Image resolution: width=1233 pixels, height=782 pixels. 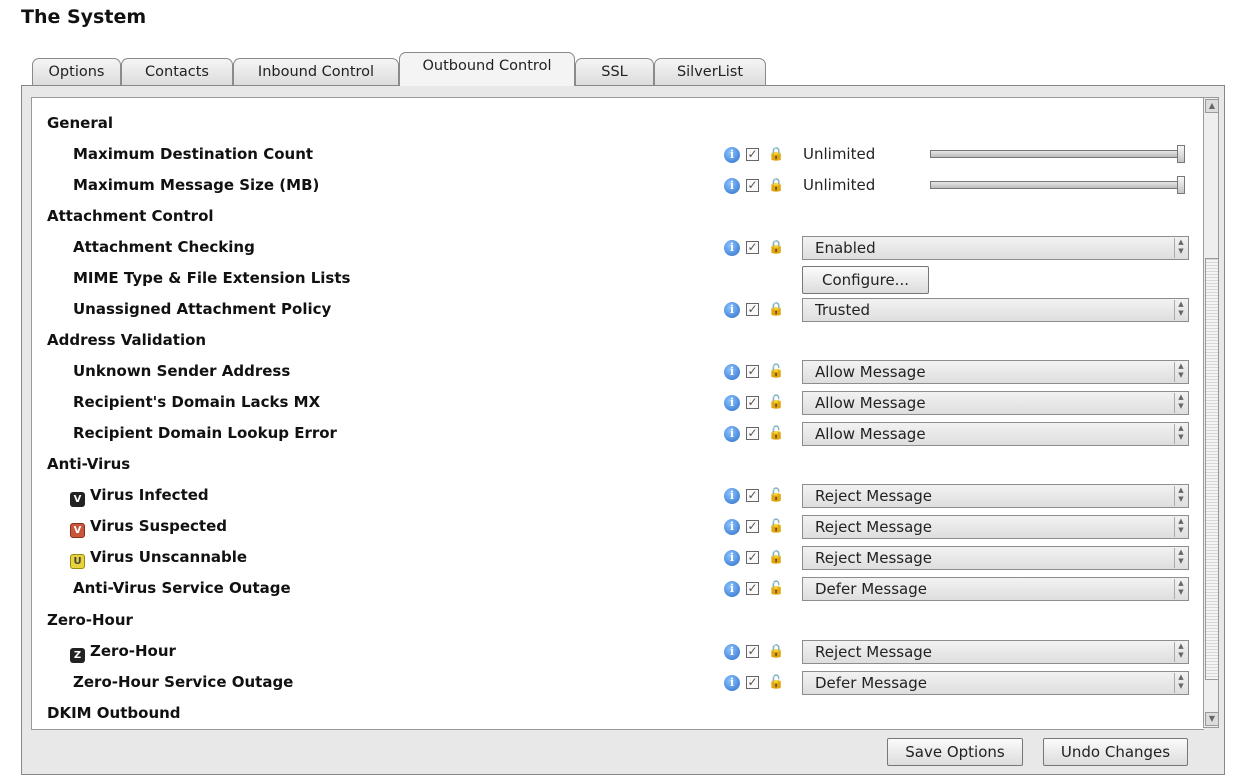 What do you see at coordinates (874, 527) in the screenshot?
I see `select-value: Reject Message` at bounding box center [874, 527].